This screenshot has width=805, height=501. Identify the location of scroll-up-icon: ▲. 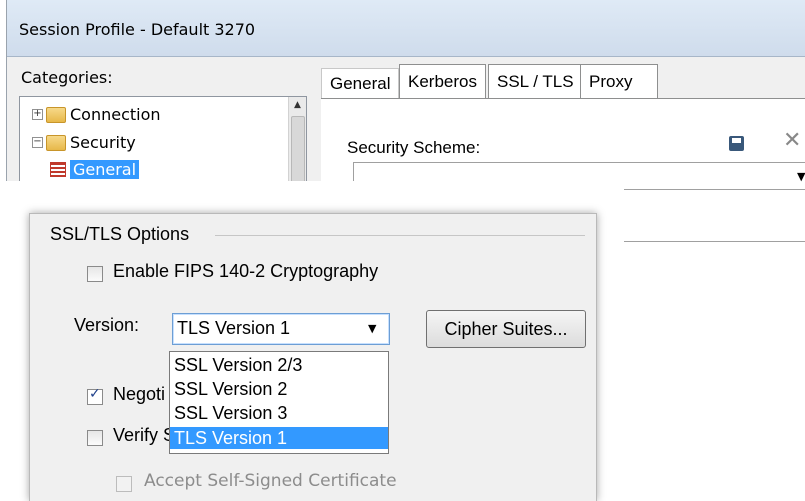
(297, 105).